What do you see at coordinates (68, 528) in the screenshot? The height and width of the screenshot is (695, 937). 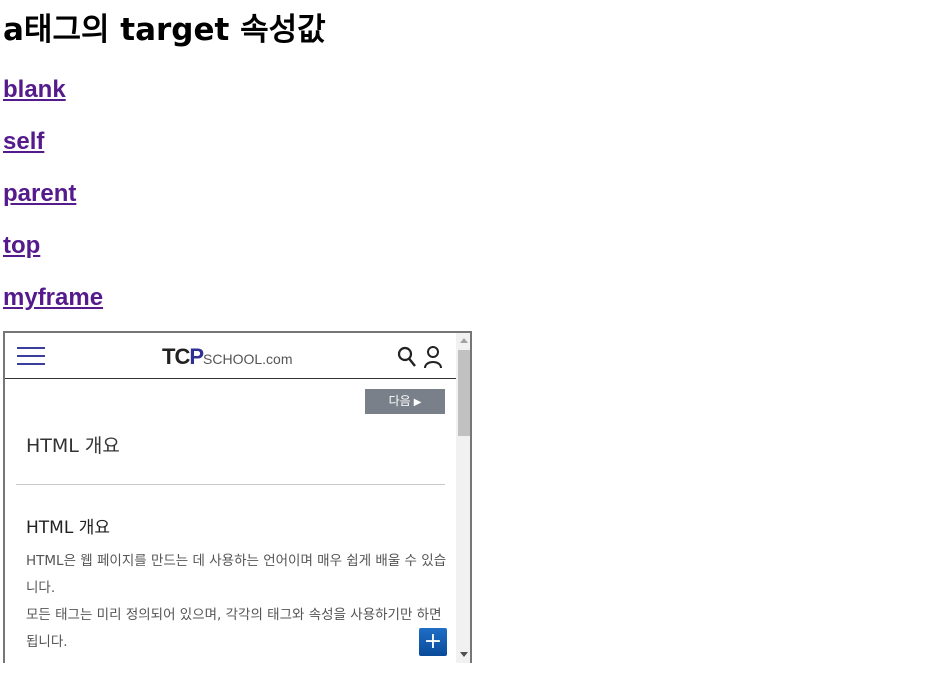 I see `subheading: HTML 개요` at bounding box center [68, 528].